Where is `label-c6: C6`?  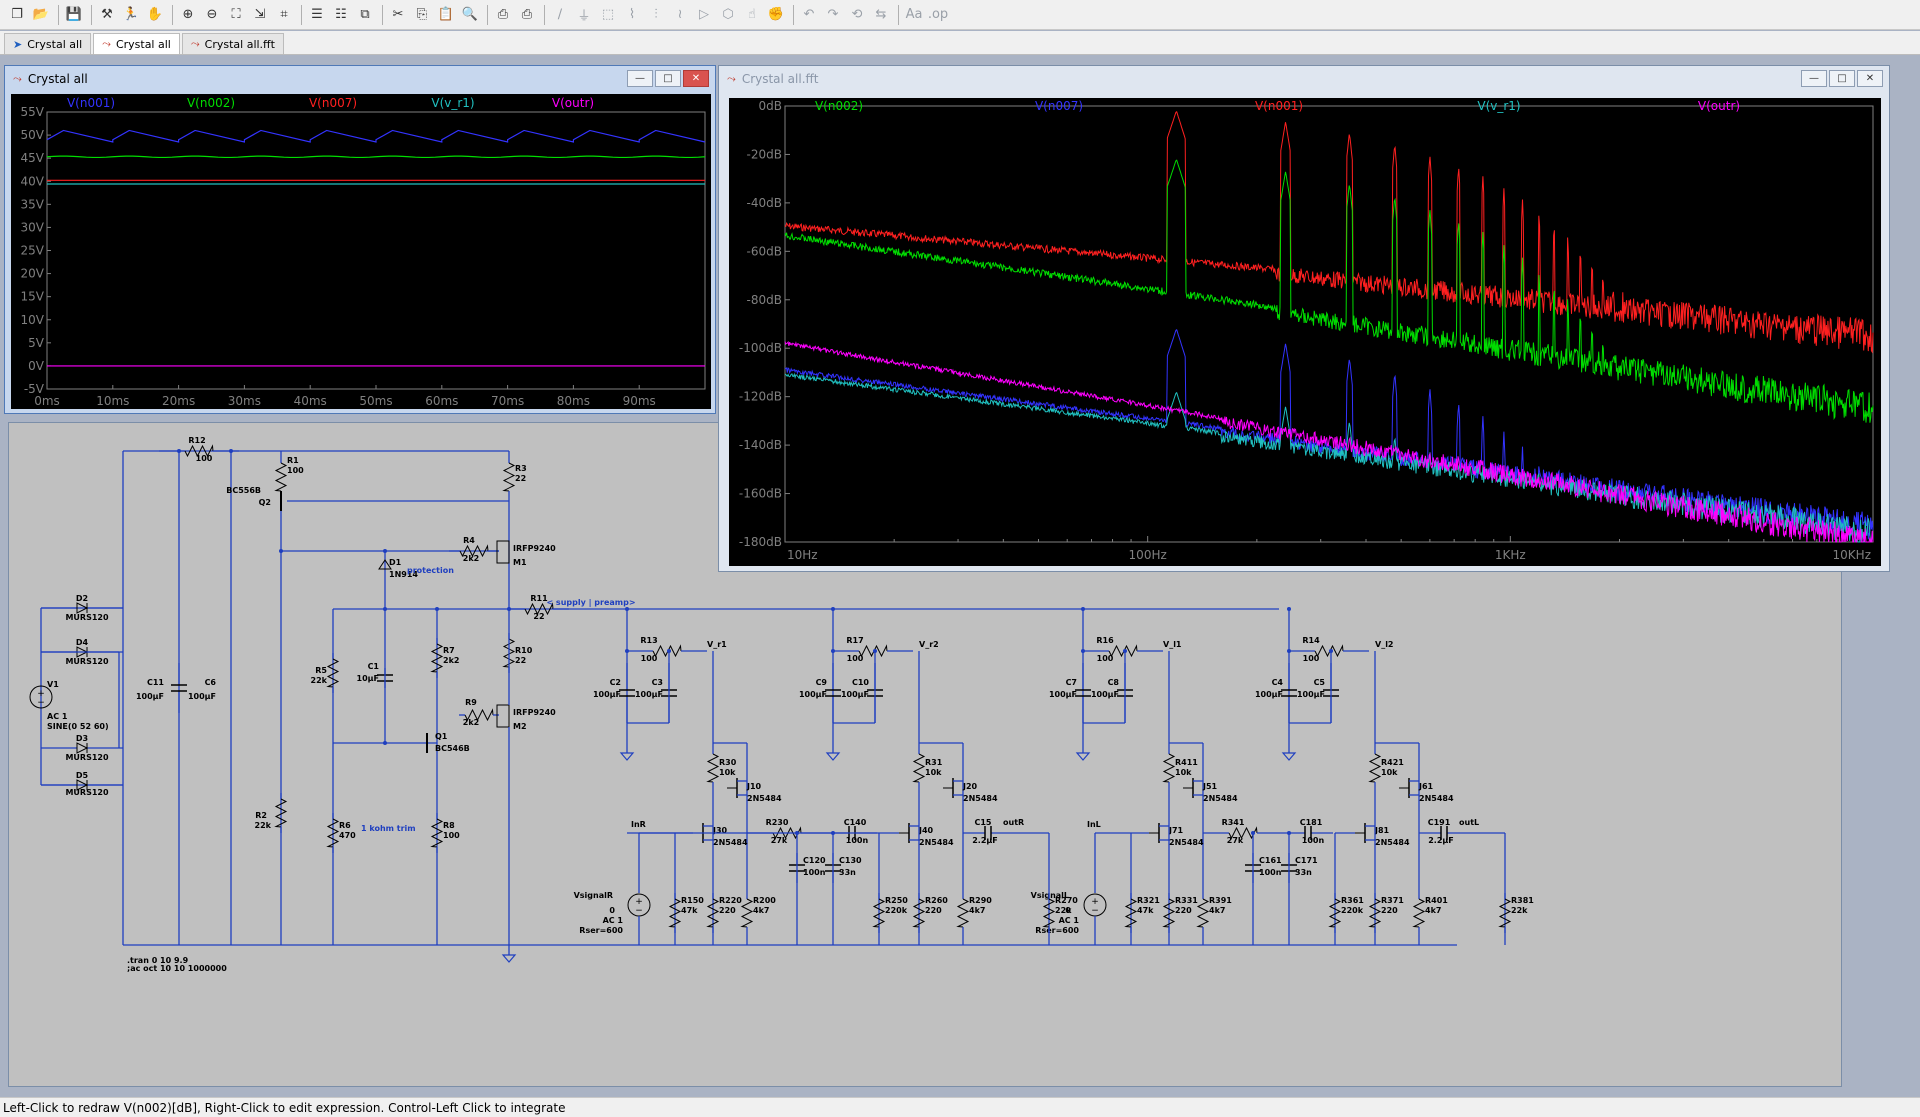 label-c6: C6 is located at coordinates (211, 682).